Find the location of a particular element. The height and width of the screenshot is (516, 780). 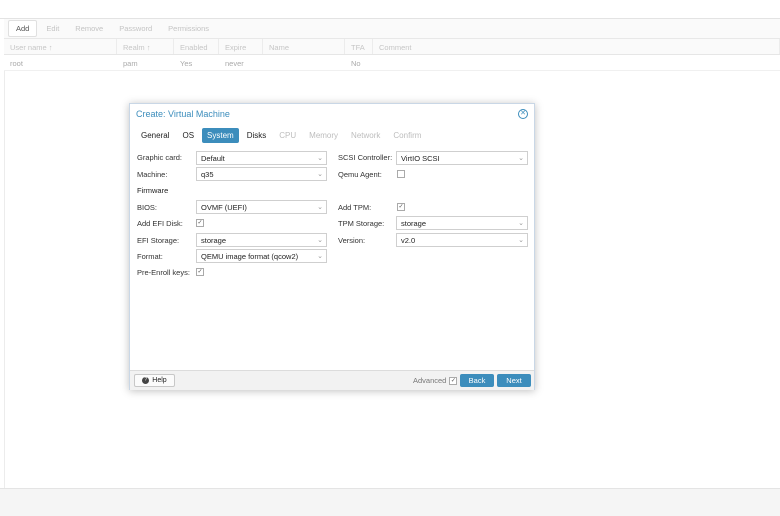

table-row: root pam Yes never No is located at coordinates (392, 63).